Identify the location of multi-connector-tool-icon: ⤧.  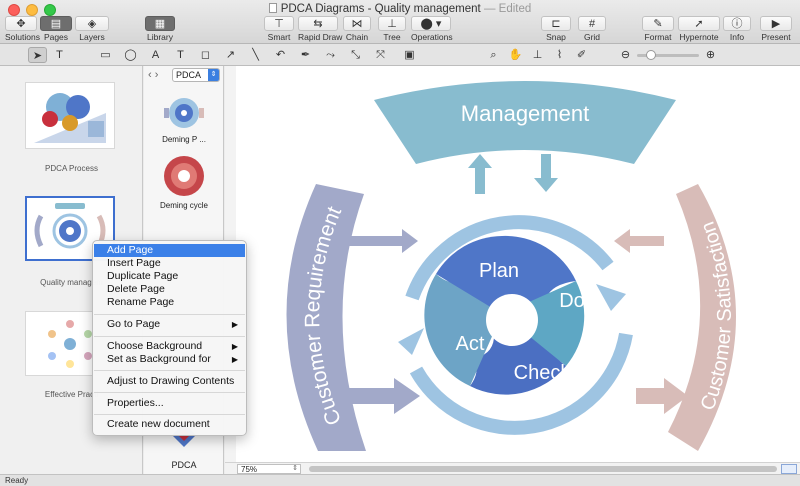
(380, 55).